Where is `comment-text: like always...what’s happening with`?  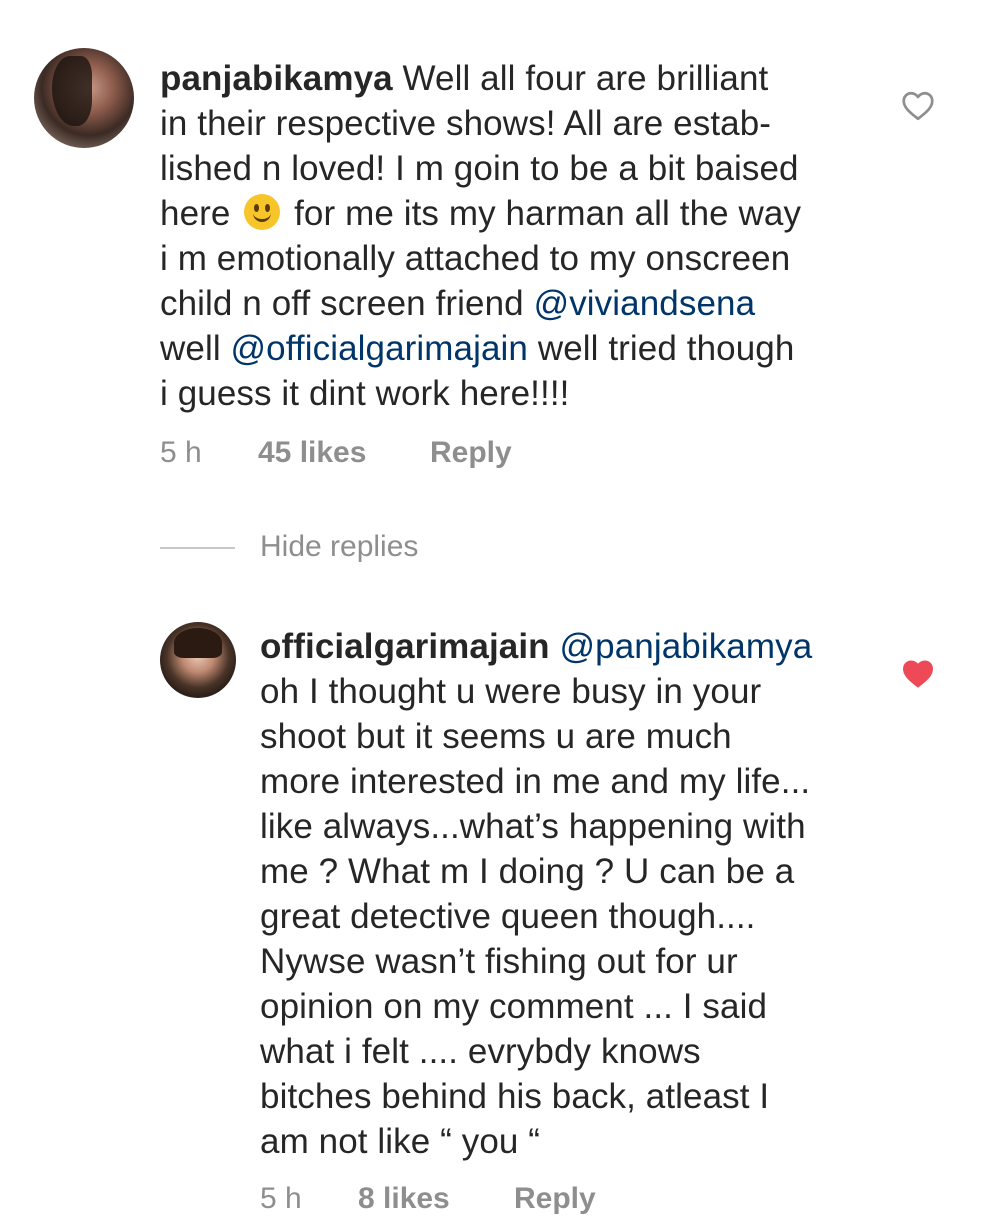 comment-text: like always...what’s happening with is located at coordinates (533, 826).